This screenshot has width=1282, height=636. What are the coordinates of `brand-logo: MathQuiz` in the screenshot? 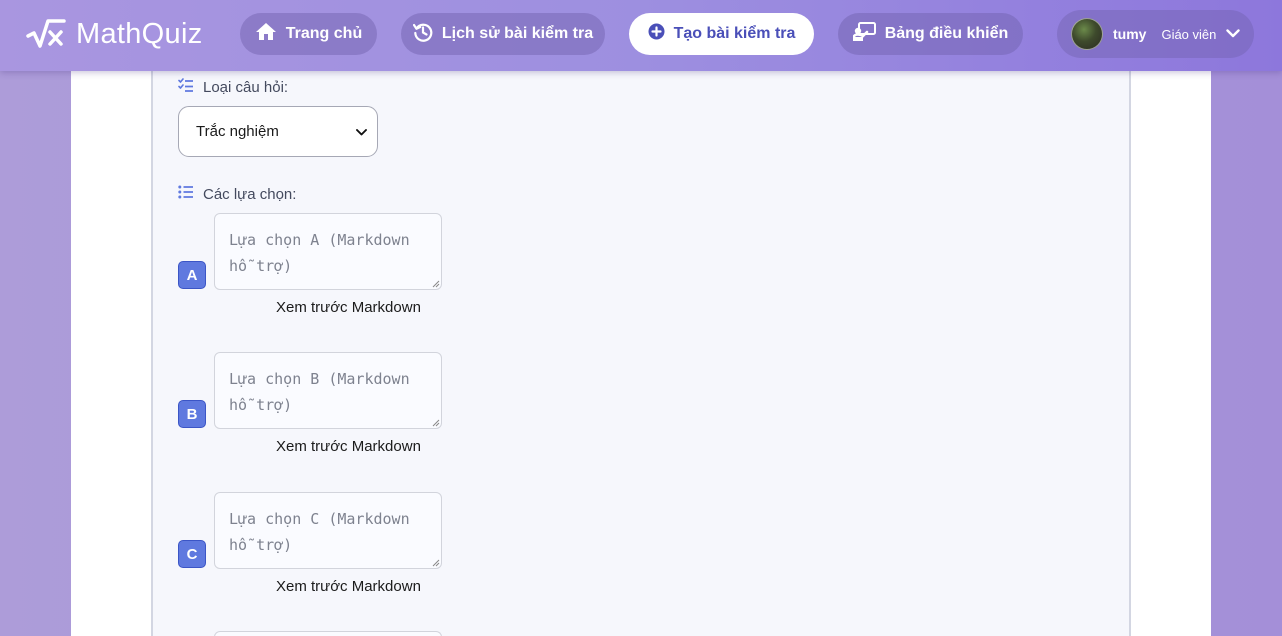 It's located at (114, 34).